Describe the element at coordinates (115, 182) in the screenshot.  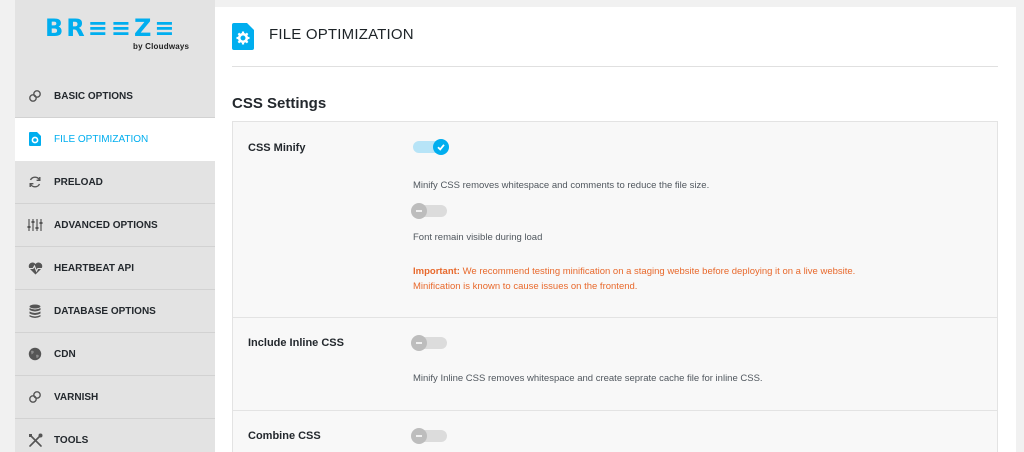
I see `sidebar-item-preload: PRELOAD` at that location.